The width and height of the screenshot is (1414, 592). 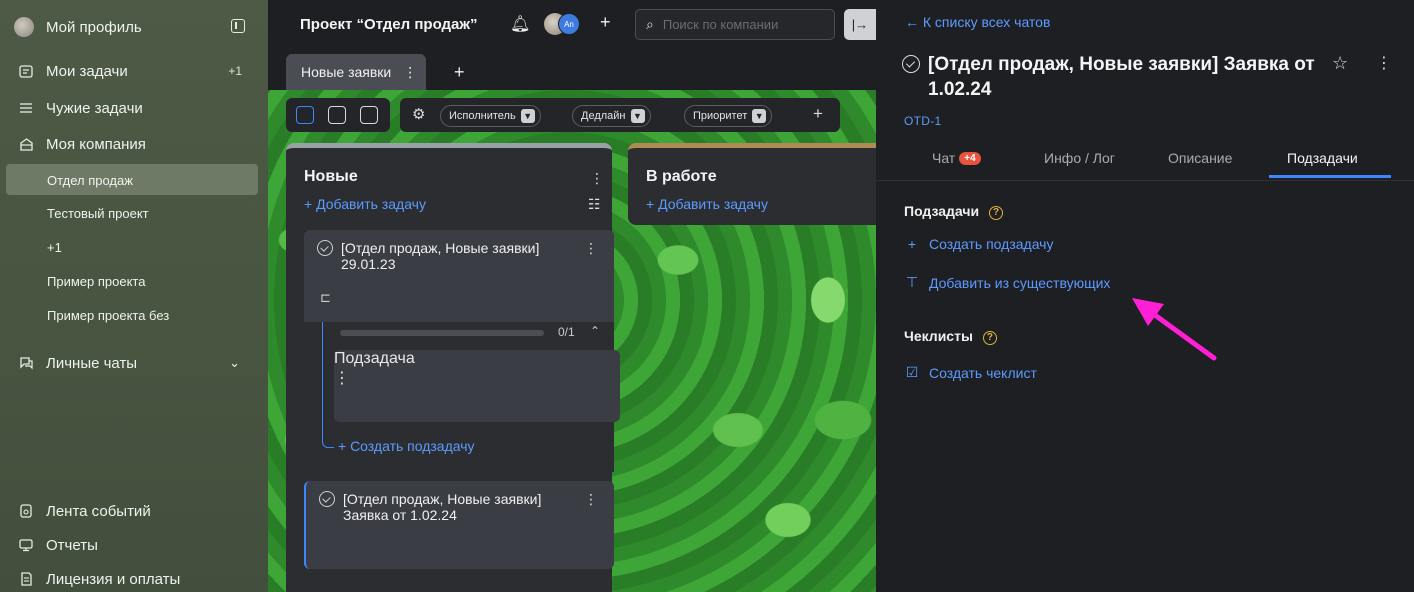 What do you see at coordinates (944, 158) in the screenshot?
I see `tab-label: Чат` at bounding box center [944, 158].